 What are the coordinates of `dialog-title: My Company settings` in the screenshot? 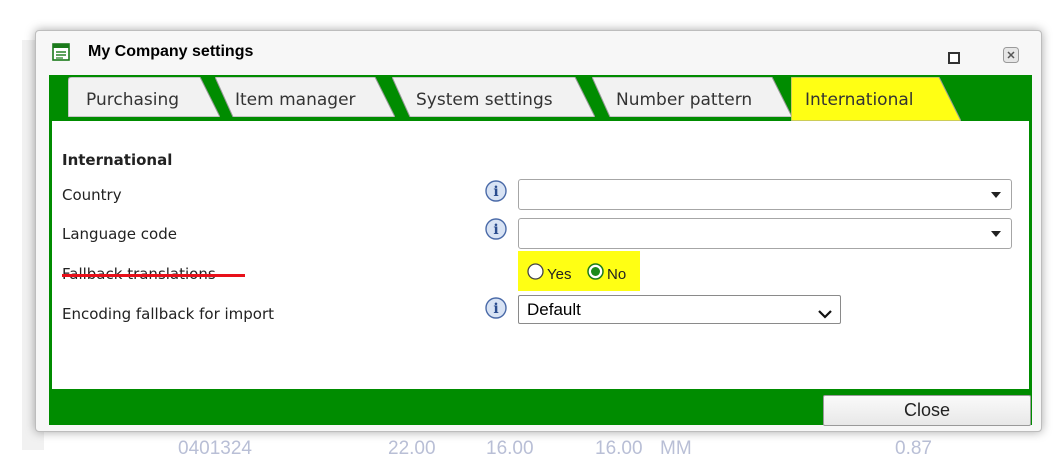 It's located at (171, 51).